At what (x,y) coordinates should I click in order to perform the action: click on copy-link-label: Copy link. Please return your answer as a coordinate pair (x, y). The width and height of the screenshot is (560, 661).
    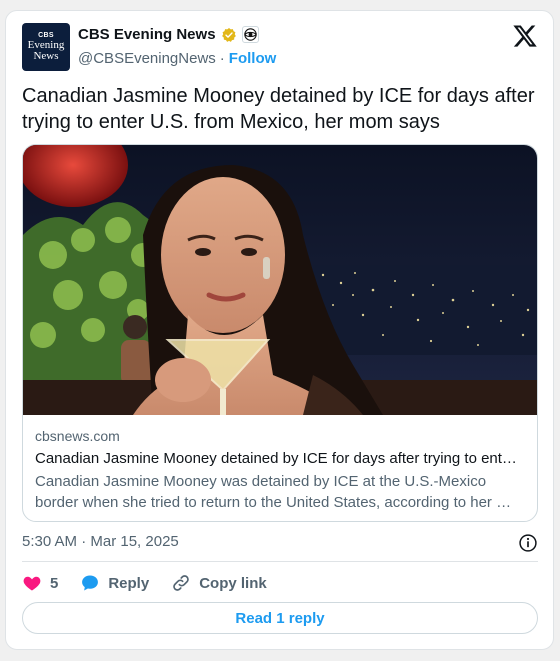
    Looking at the image, I should click on (233, 583).